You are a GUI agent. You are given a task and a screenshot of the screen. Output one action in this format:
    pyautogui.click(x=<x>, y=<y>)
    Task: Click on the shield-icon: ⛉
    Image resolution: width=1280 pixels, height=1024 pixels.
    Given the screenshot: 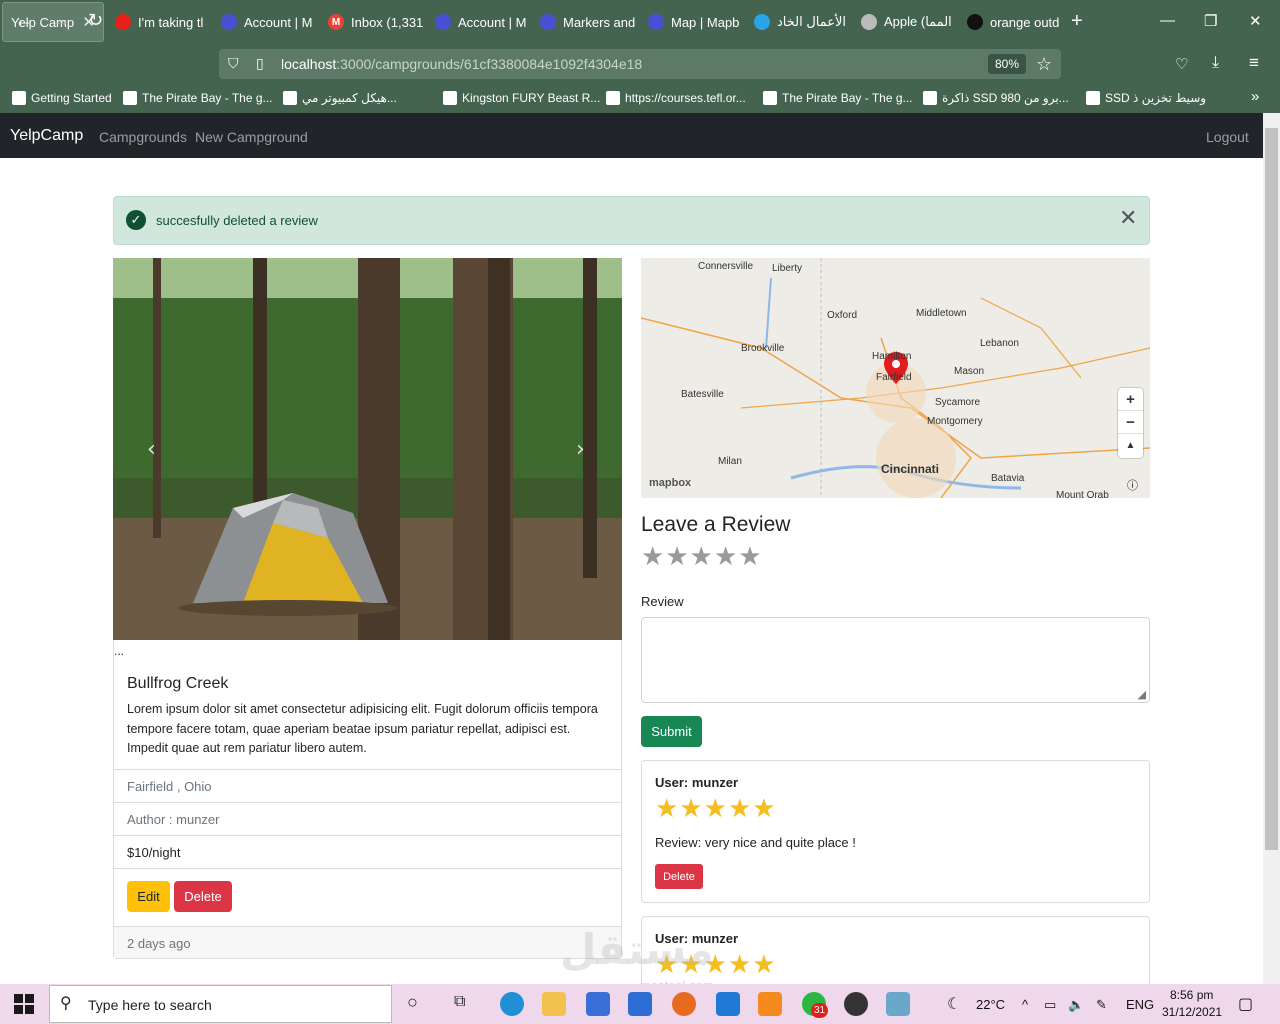 What is the action you would take?
    pyautogui.click(x=233, y=63)
    